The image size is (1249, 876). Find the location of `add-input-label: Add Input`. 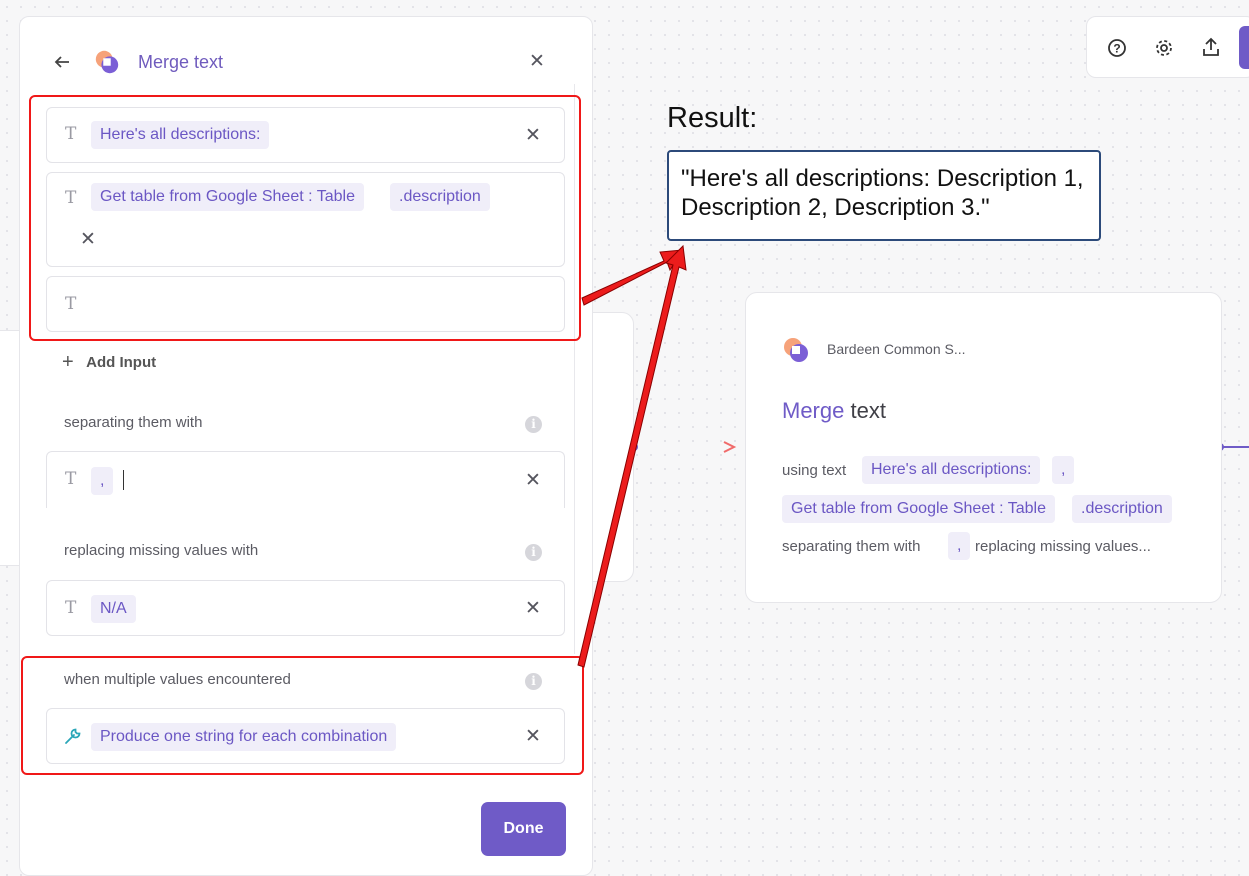

add-input-label: Add Input is located at coordinates (121, 362).